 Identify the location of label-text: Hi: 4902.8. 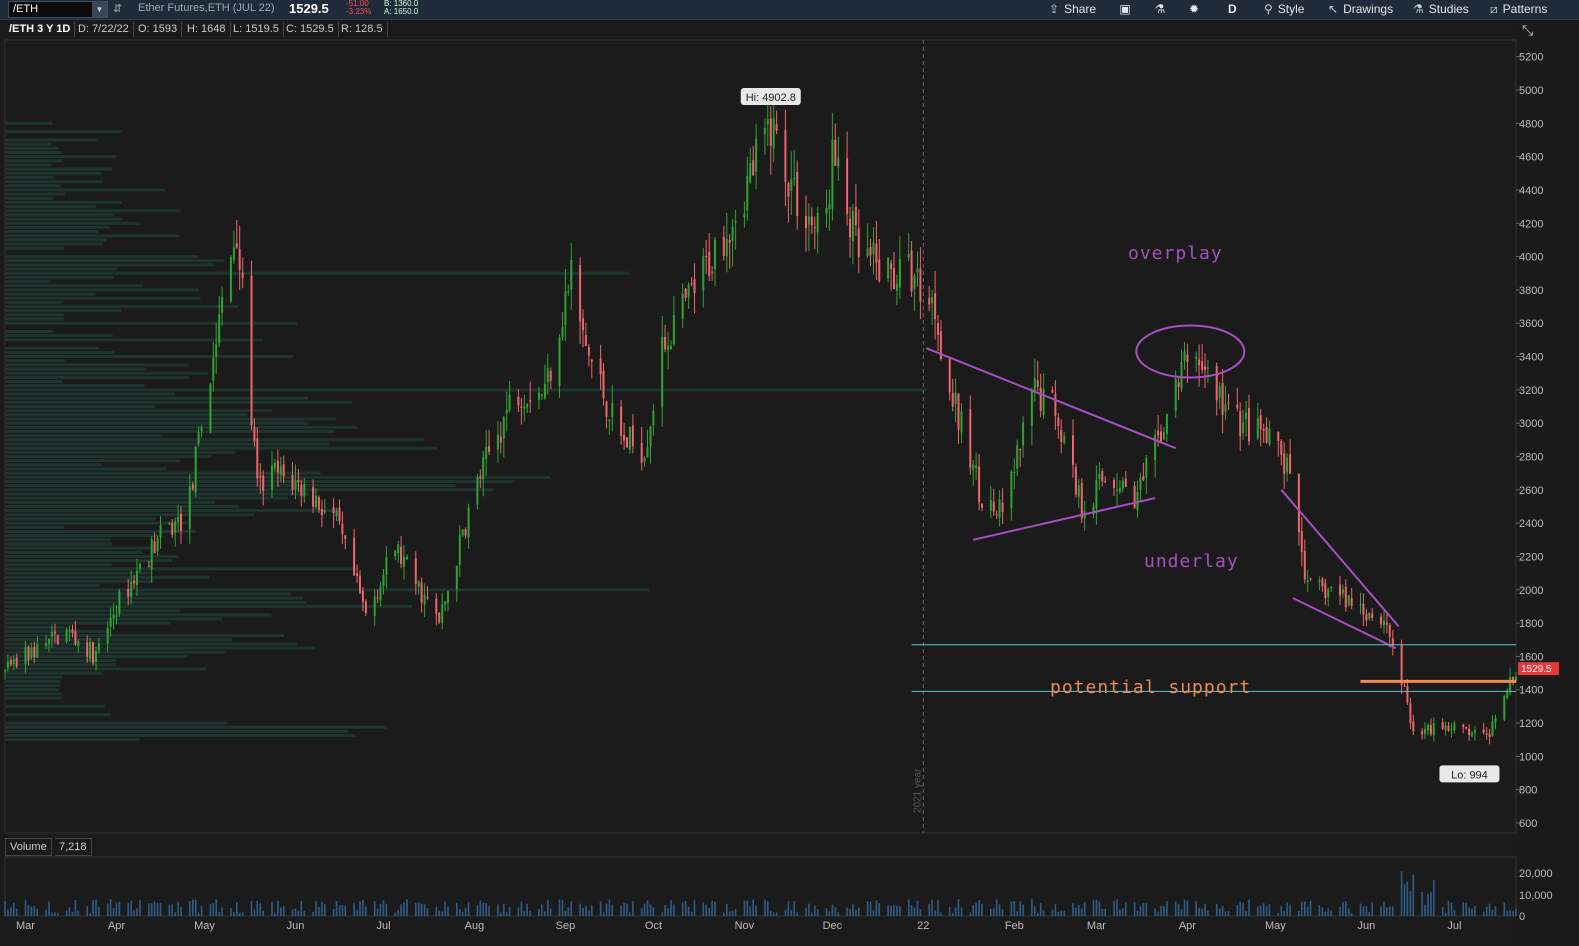
(771, 98).